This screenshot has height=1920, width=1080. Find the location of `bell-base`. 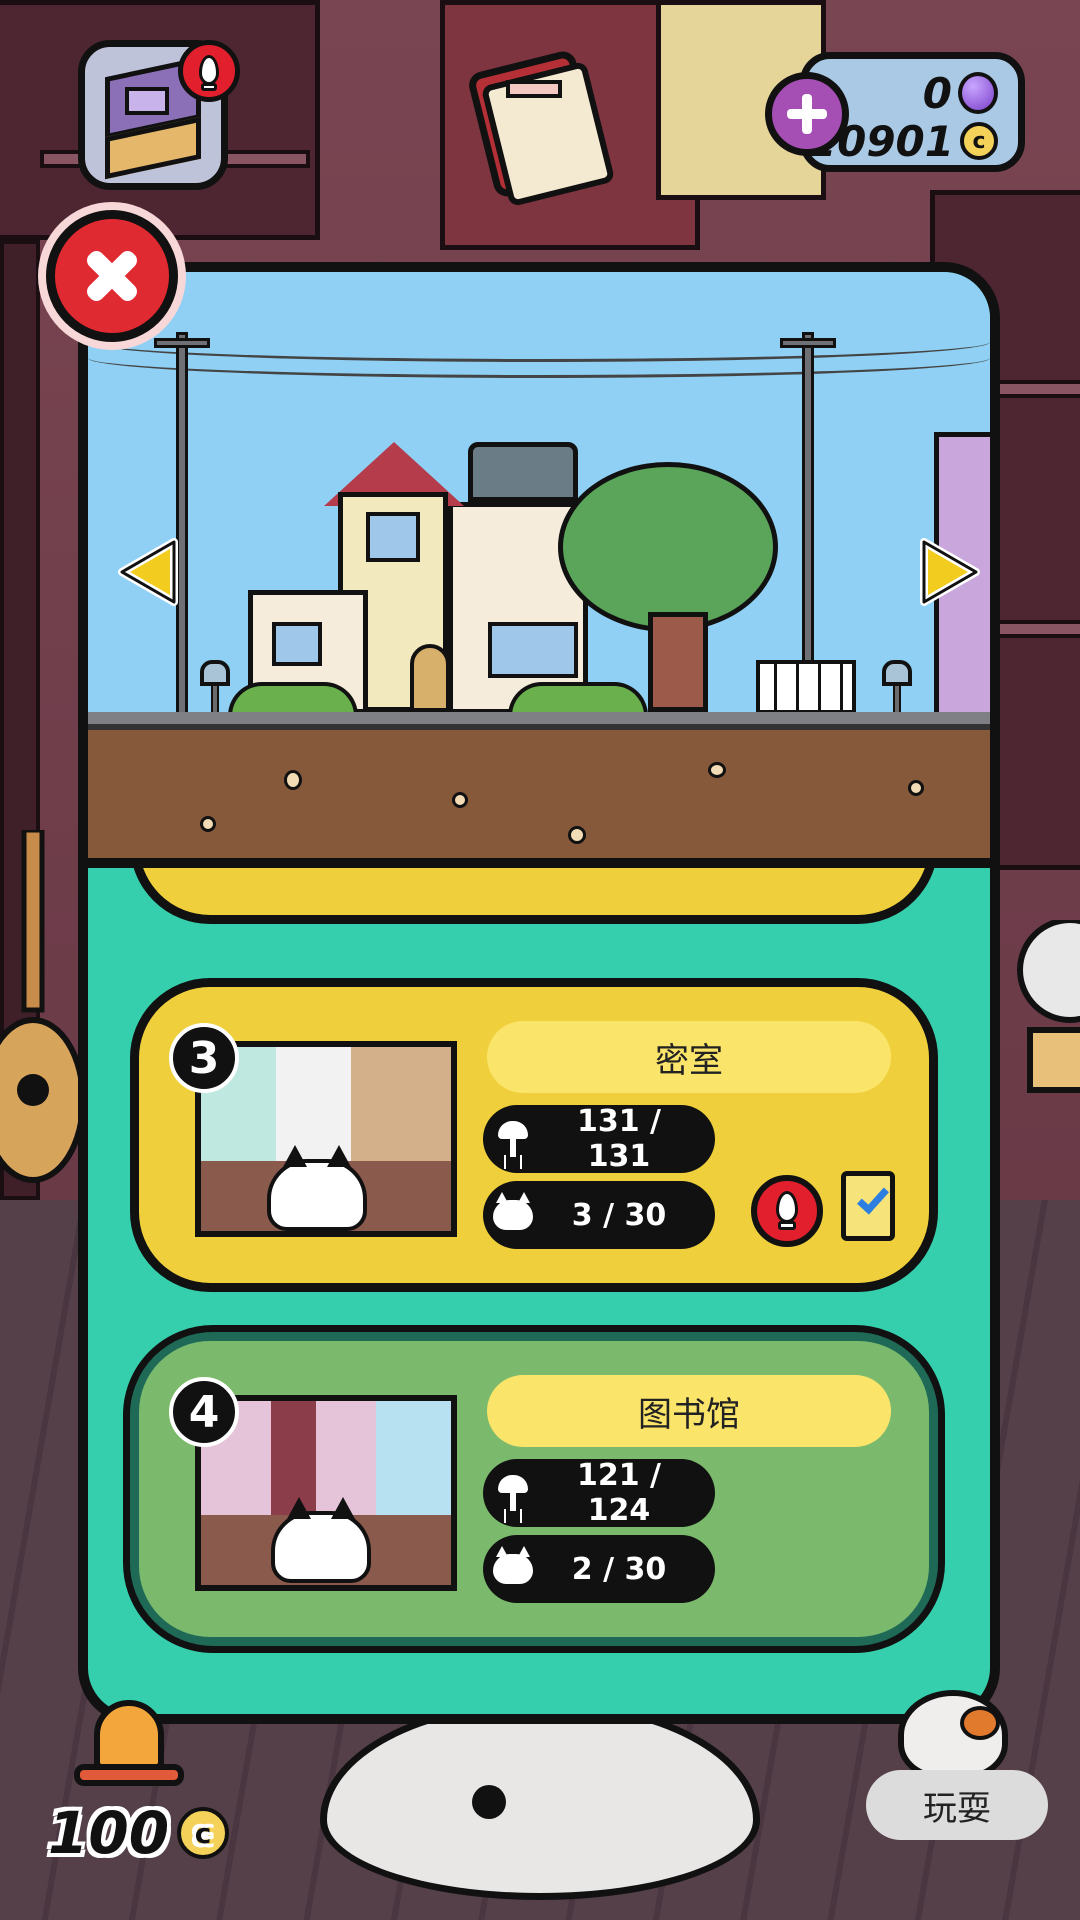

bell-base is located at coordinates (129, 1775).